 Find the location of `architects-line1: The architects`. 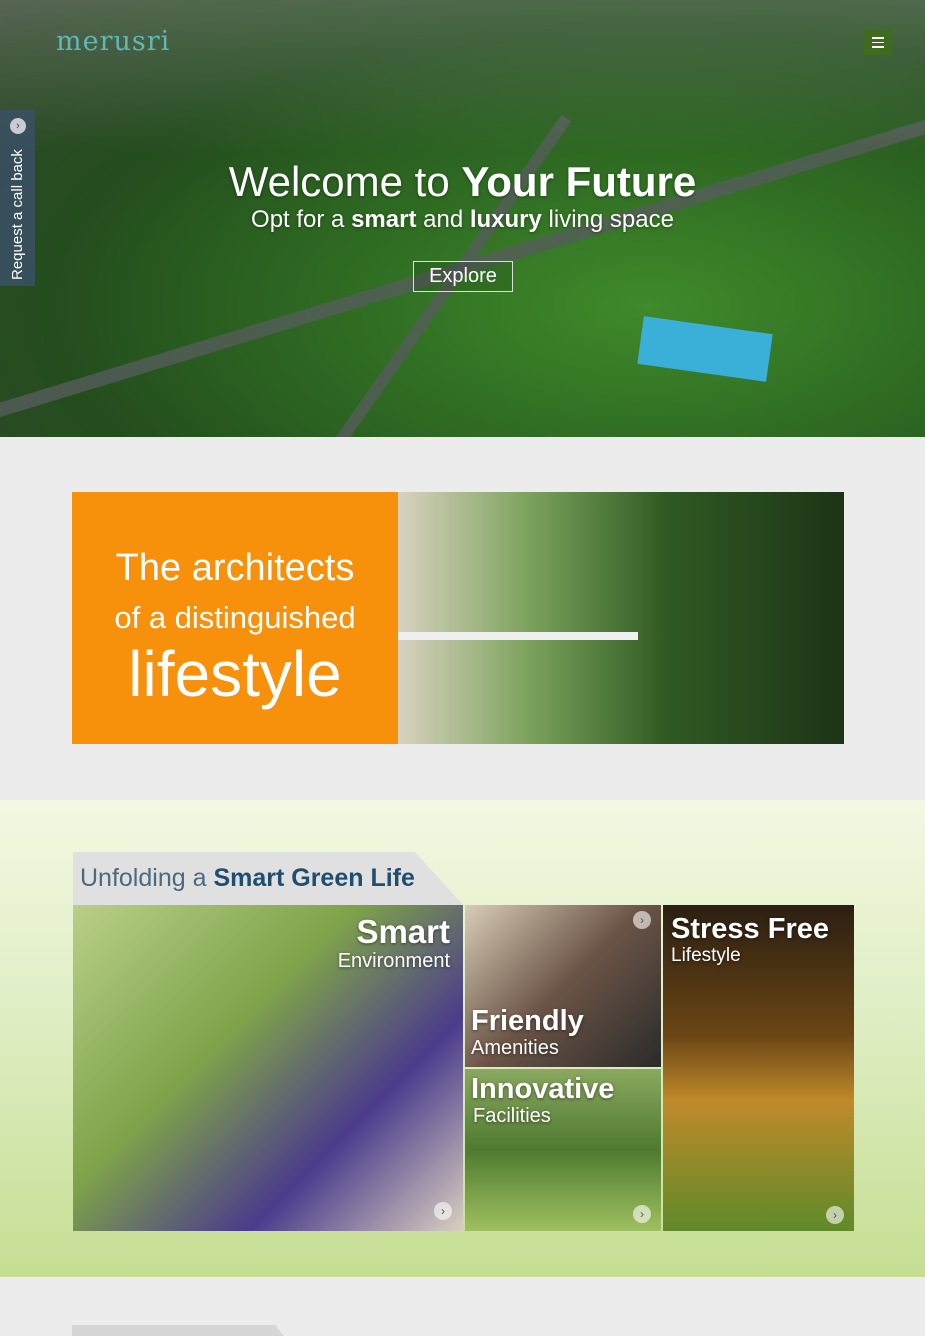

architects-line1: The architects is located at coordinates (235, 568).